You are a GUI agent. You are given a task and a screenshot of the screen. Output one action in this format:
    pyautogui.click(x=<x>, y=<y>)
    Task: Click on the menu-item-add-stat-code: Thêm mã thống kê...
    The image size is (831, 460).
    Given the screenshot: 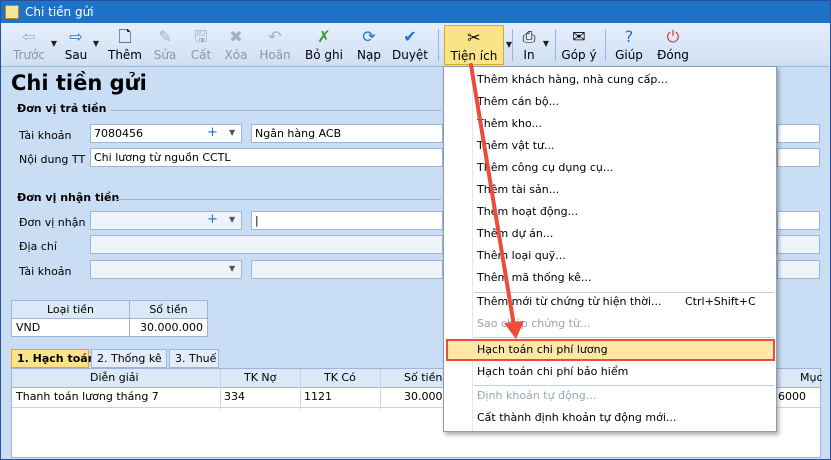 What is the action you would take?
    pyautogui.click(x=534, y=278)
    